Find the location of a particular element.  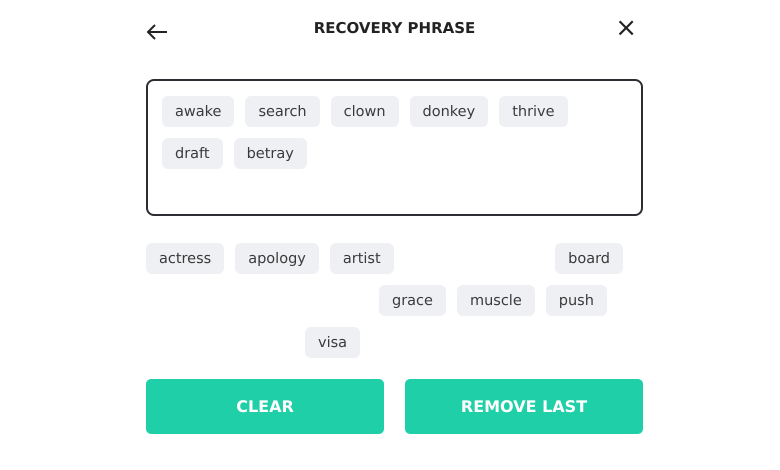

close-button: × is located at coordinates (626, 28).